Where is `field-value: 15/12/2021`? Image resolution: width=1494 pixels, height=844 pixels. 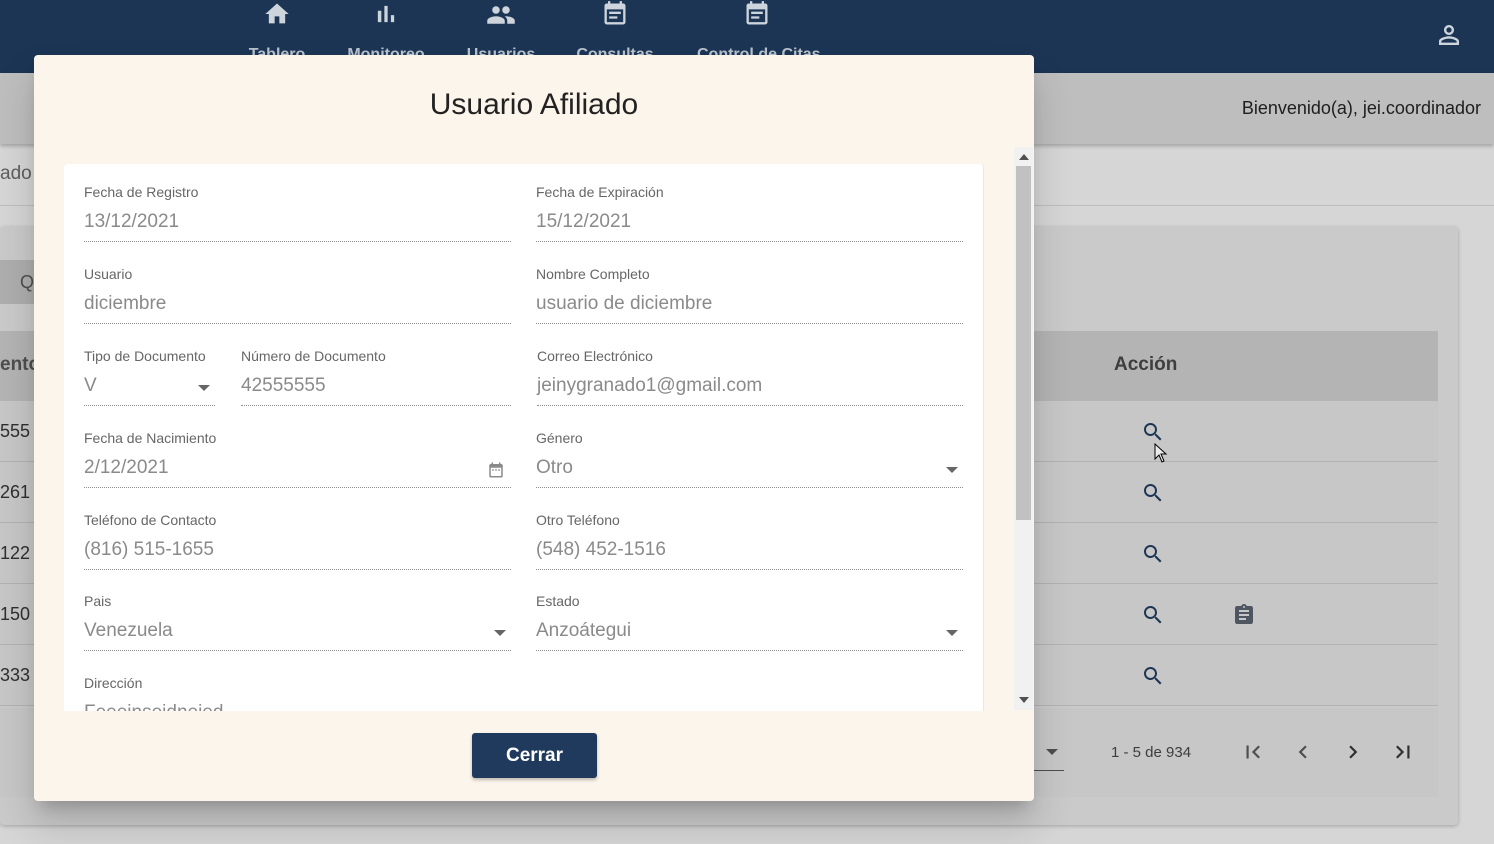
field-value: 15/12/2021 is located at coordinates (584, 221).